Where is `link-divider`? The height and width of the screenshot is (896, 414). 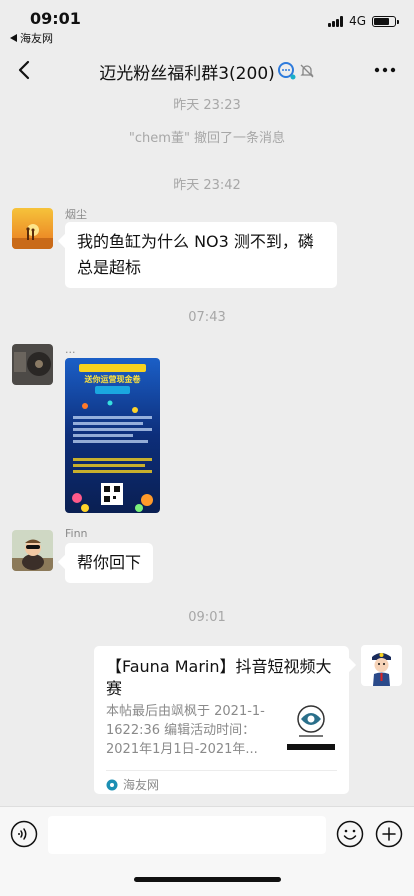 link-divider is located at coordinates (221, 770).